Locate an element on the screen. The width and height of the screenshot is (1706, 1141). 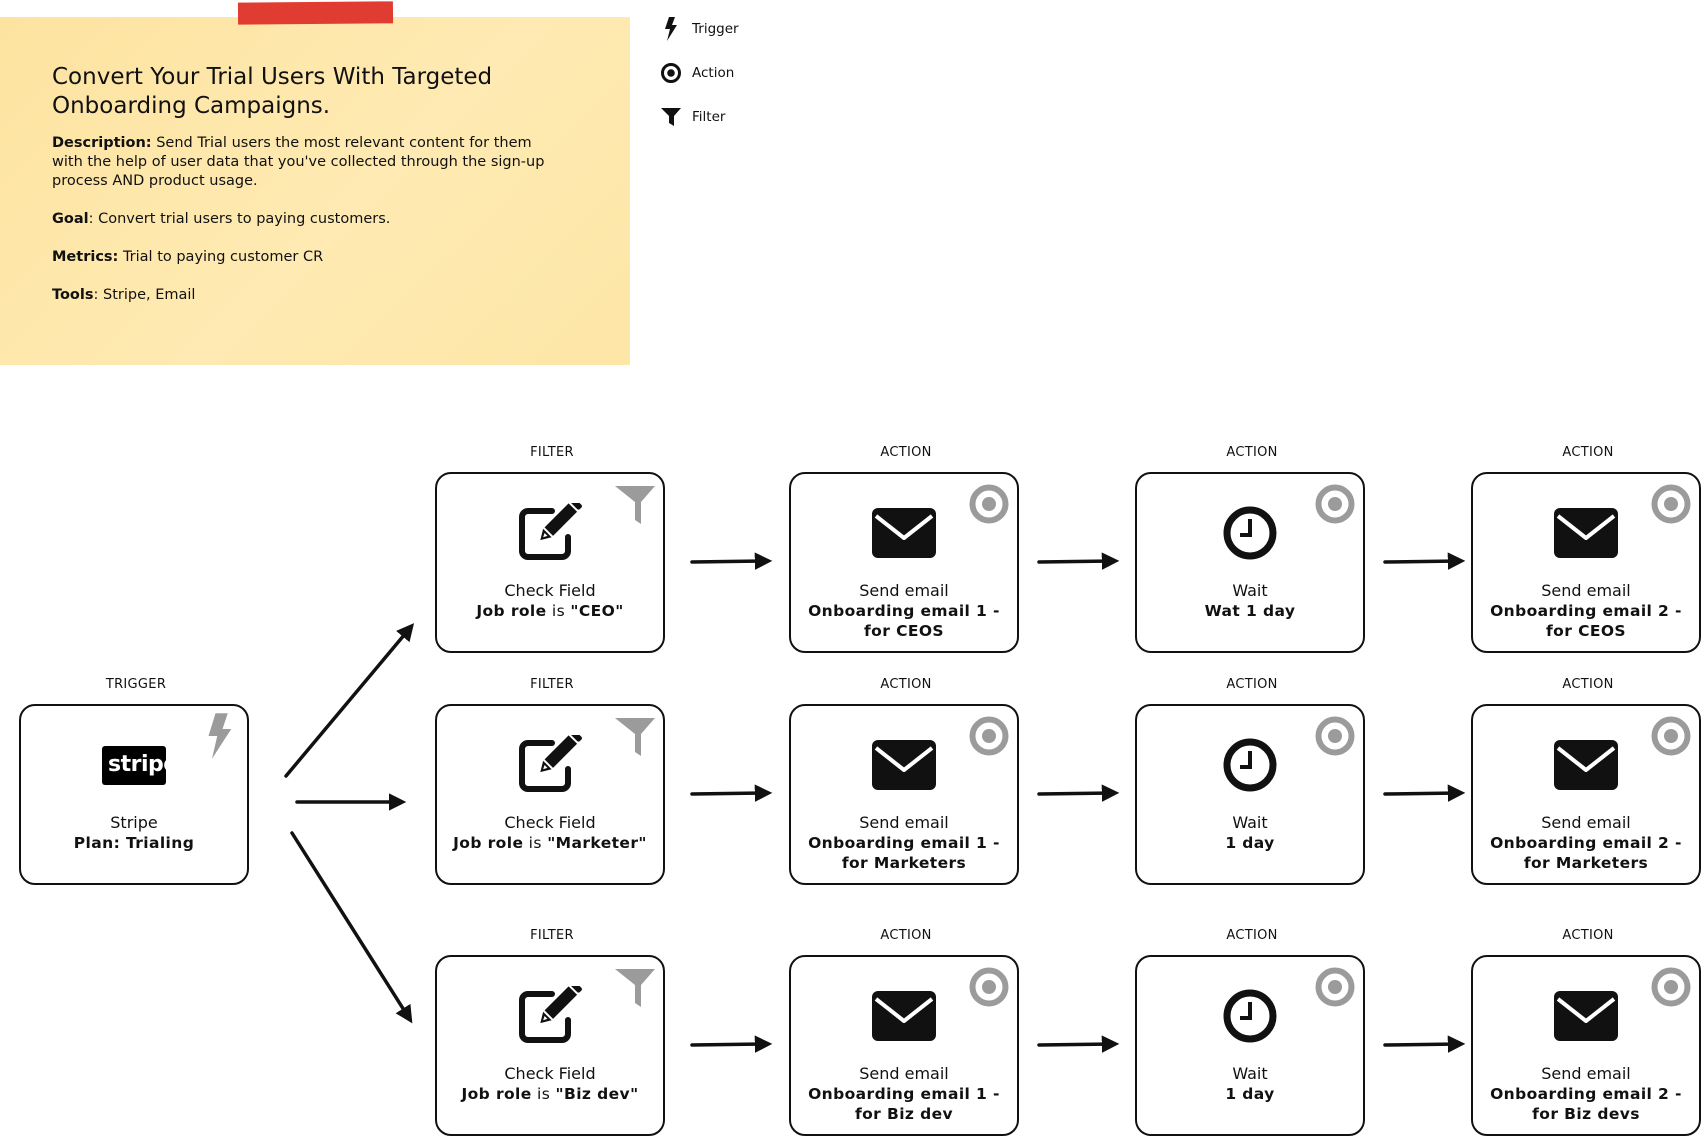
node-detail: Job role is "Marketer" is located at coordinates (550, 843).